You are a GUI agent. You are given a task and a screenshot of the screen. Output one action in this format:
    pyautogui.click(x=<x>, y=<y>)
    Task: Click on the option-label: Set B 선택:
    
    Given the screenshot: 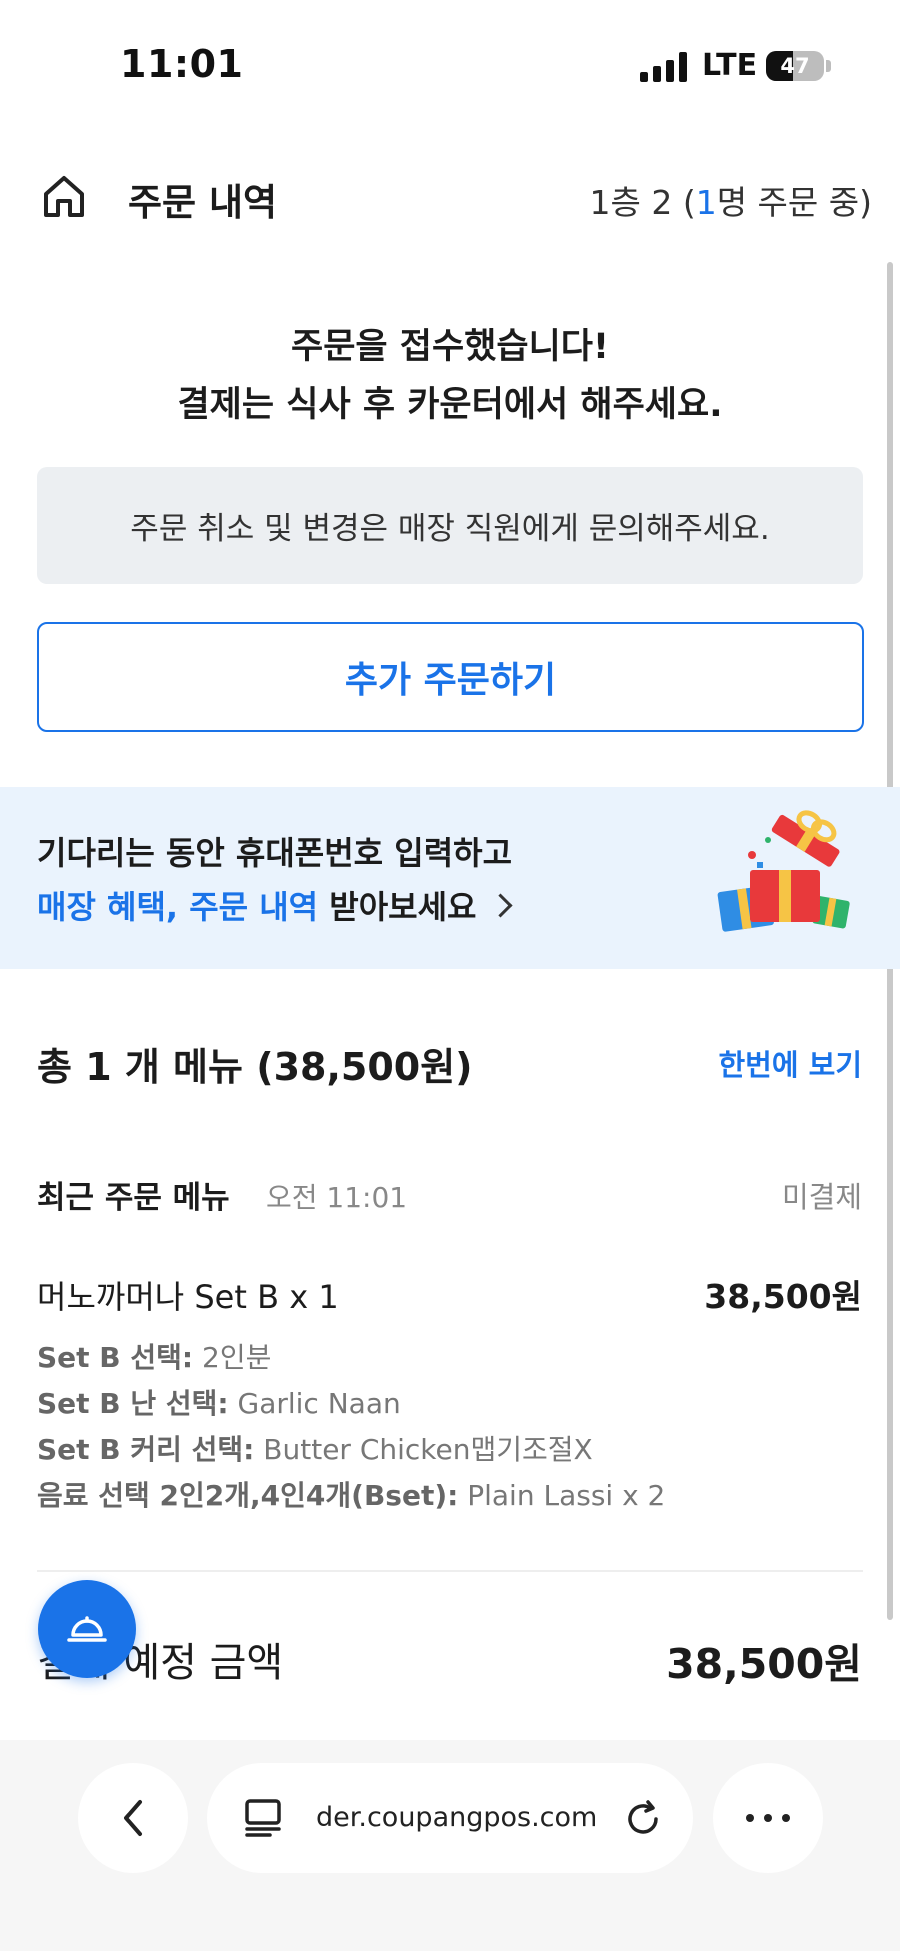 What is the action you would take?
    pyautogui.click(x=115, y=1357)
    